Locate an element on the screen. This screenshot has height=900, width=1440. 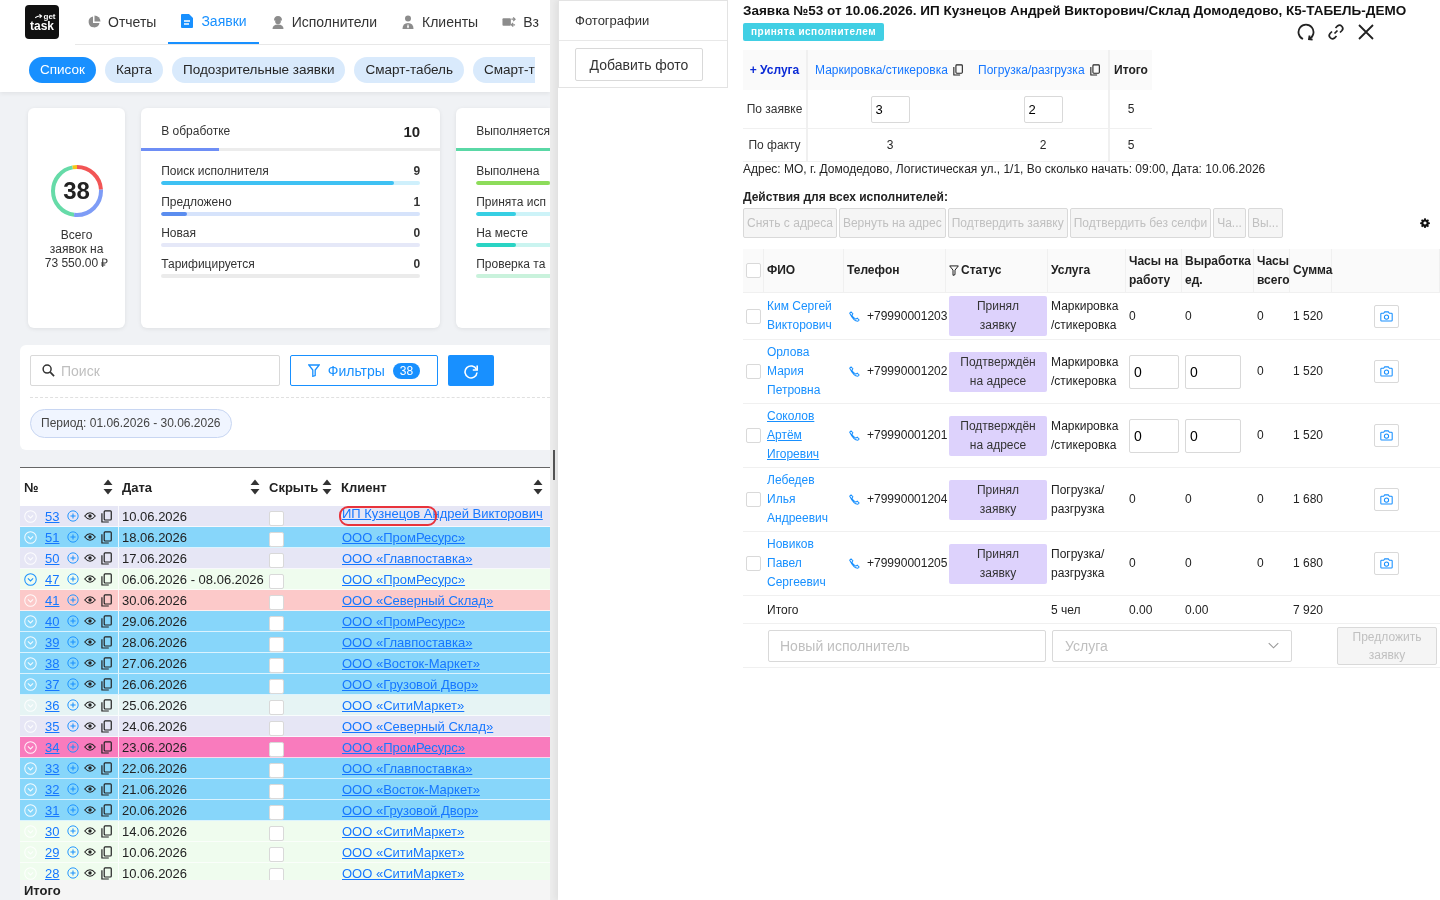
order-number-link: 53 is located at coordinates (53, 516).